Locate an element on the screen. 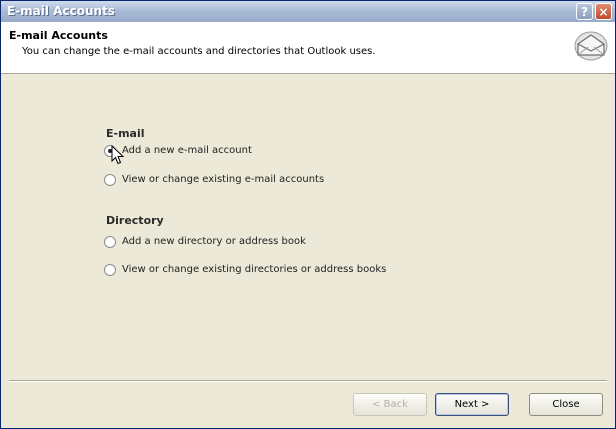  next-button: Next > is located at coordinates (472, 404).